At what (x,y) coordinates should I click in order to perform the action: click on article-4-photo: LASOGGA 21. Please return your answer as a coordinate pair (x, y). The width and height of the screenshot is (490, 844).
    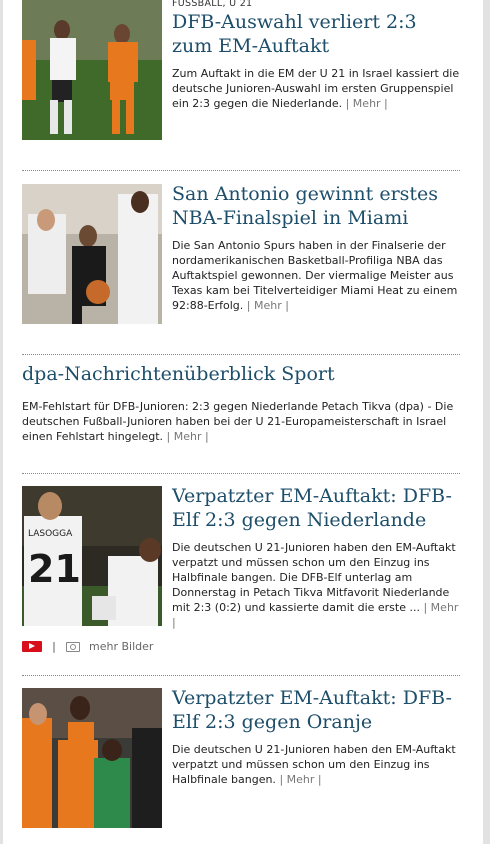
    Looking at the image, I should click on (92, 556).